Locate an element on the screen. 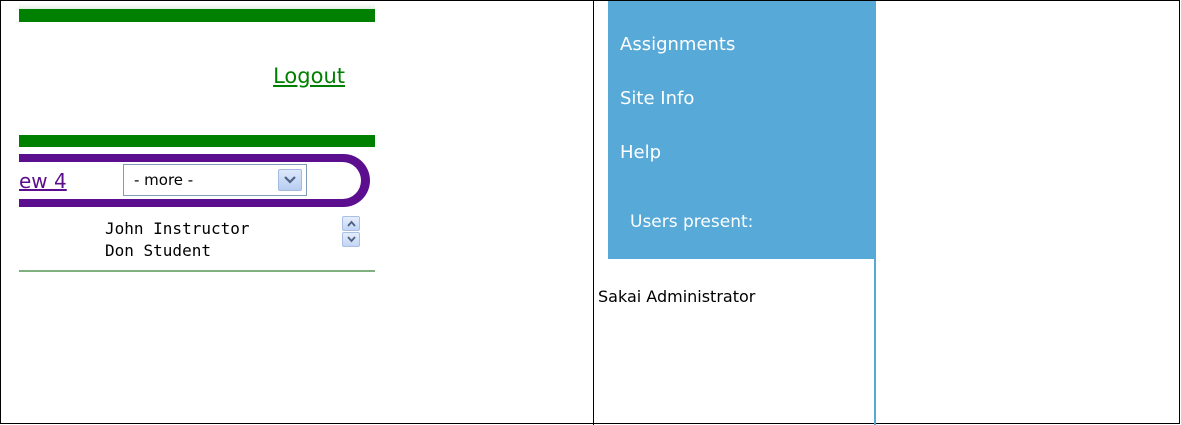 This screenshot has height=425, width=1181. presence-list: John Instructor Don Student is located at coordinates (197, 239).